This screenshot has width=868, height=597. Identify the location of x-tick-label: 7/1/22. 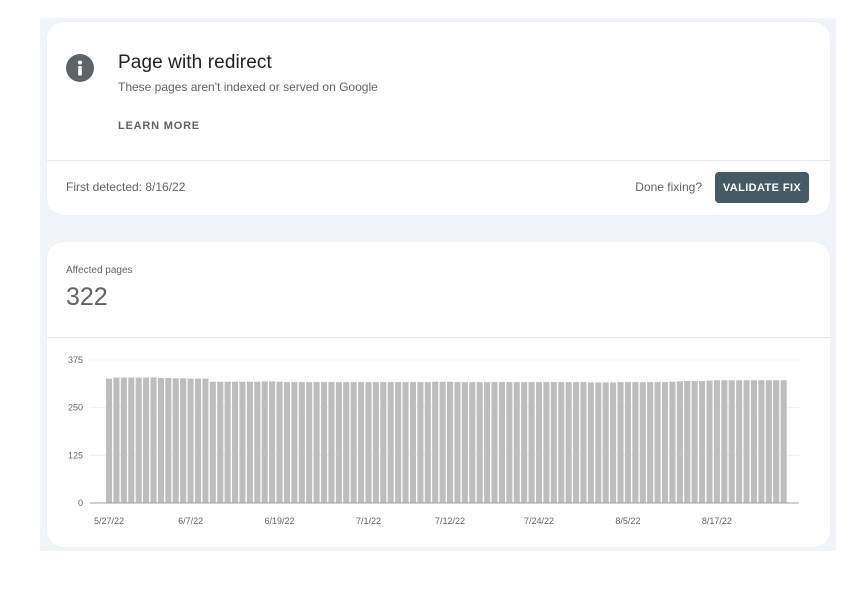
(368, 521).